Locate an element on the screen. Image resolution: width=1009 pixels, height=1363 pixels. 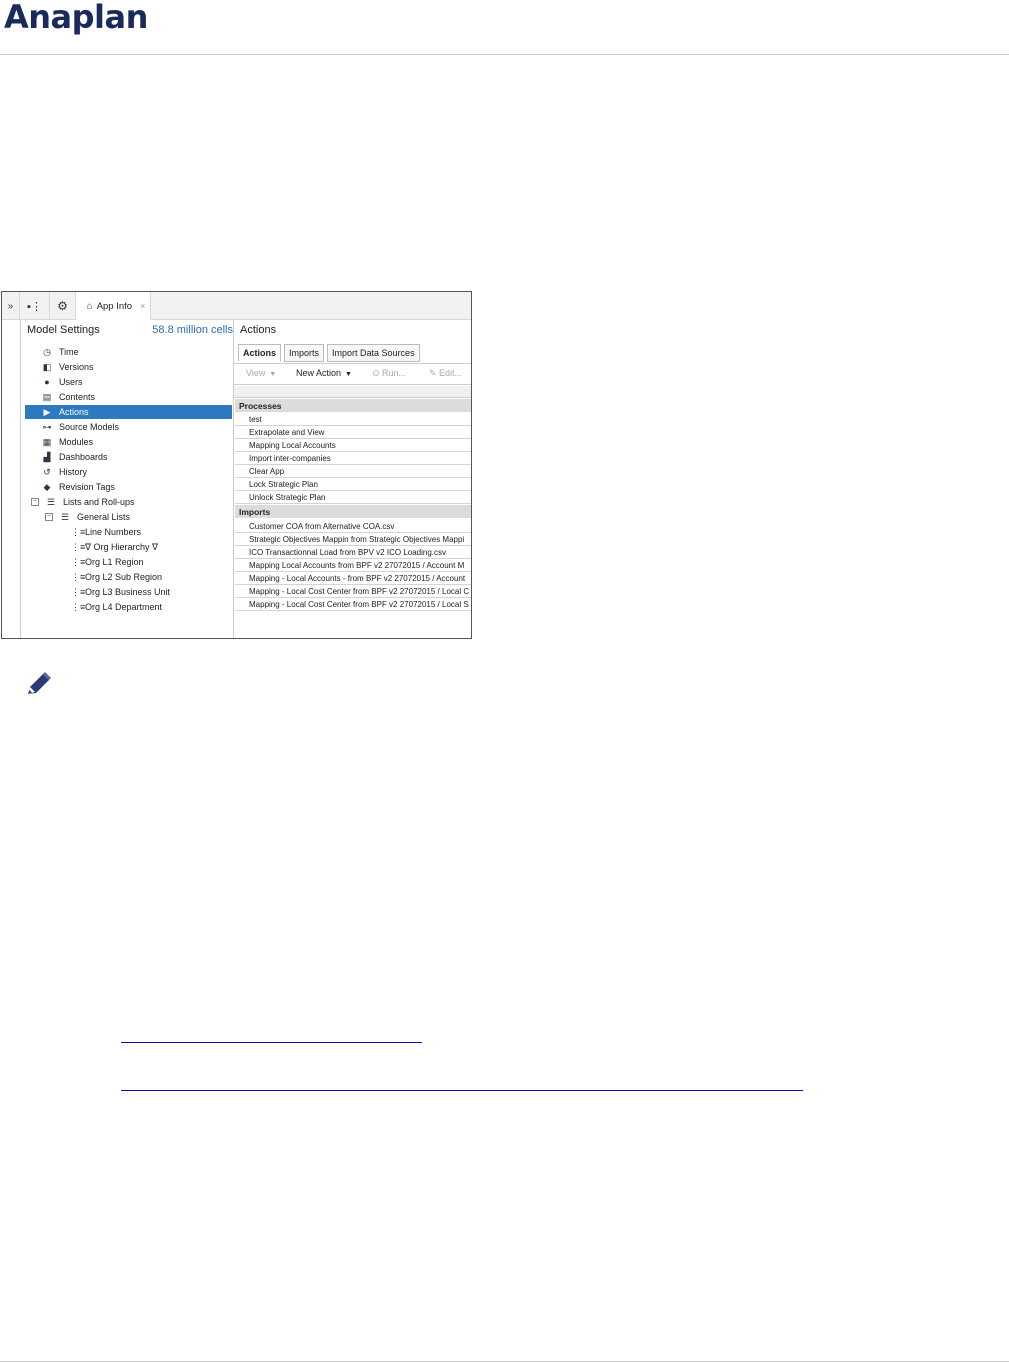
table-row: Mapping Local Accounts is located at coordinates (353, 445).